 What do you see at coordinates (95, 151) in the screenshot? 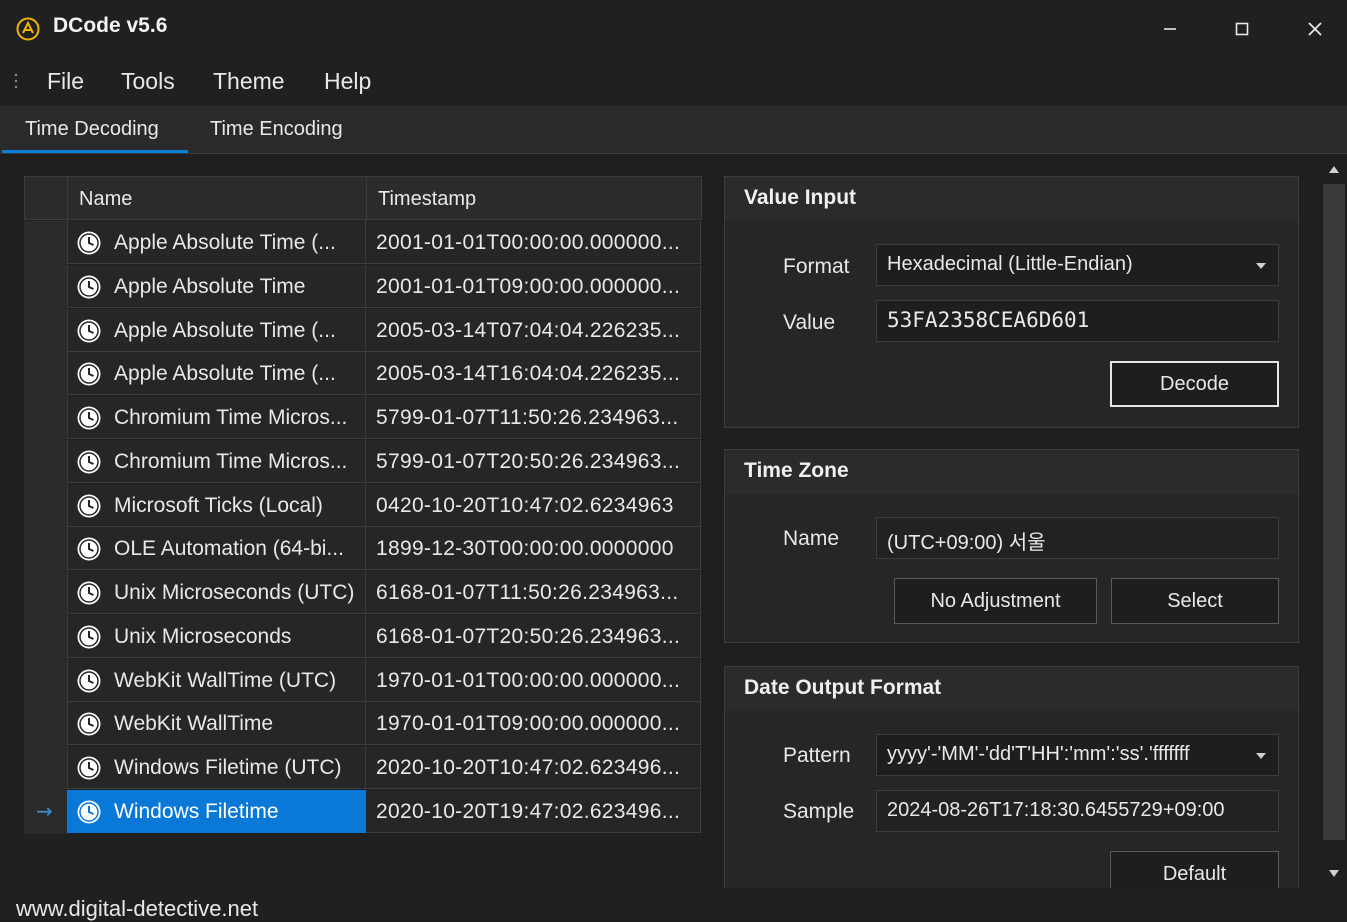
I see `active-tab-indicator` at bounding box center [95, 151].